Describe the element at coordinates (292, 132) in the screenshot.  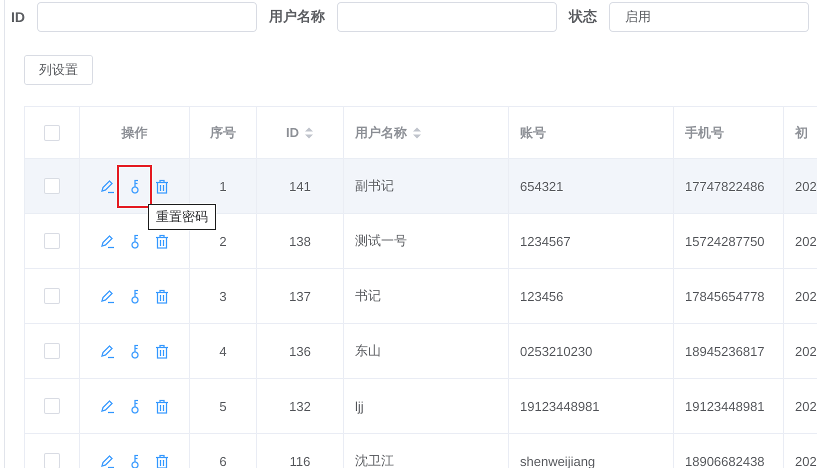
I see `column-header: ID` at that location.